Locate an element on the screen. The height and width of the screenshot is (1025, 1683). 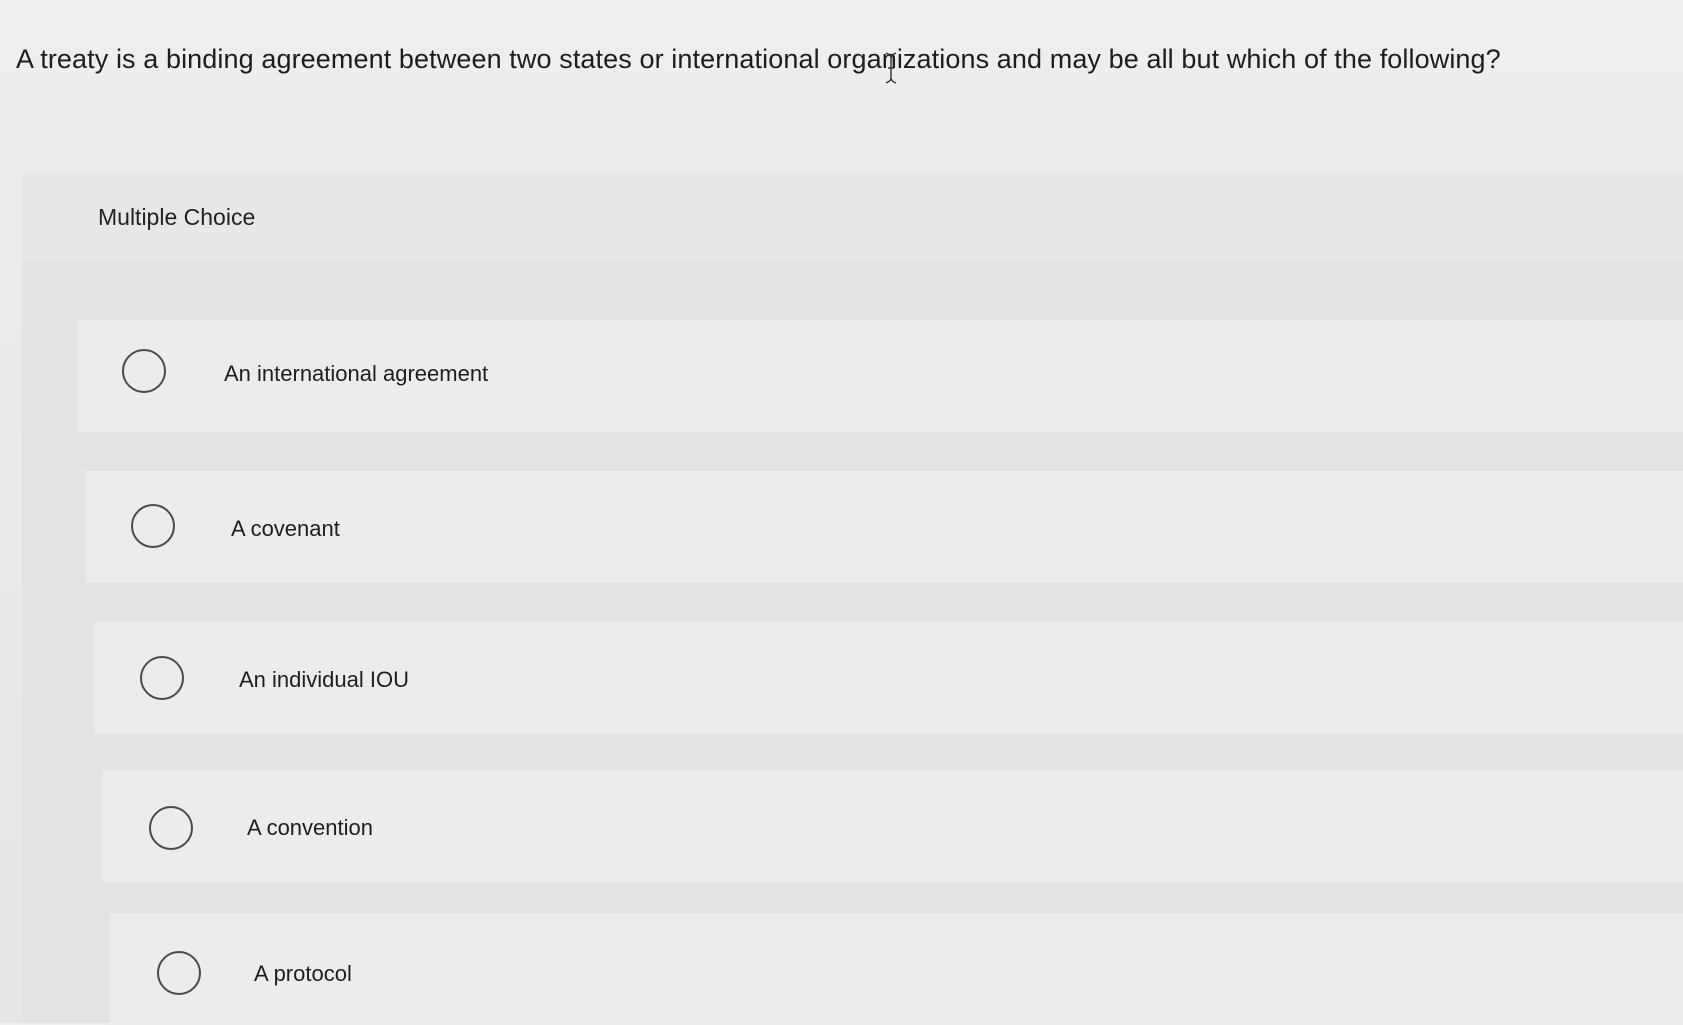
option-label: An international agreement is located at coordinates (356, 373).